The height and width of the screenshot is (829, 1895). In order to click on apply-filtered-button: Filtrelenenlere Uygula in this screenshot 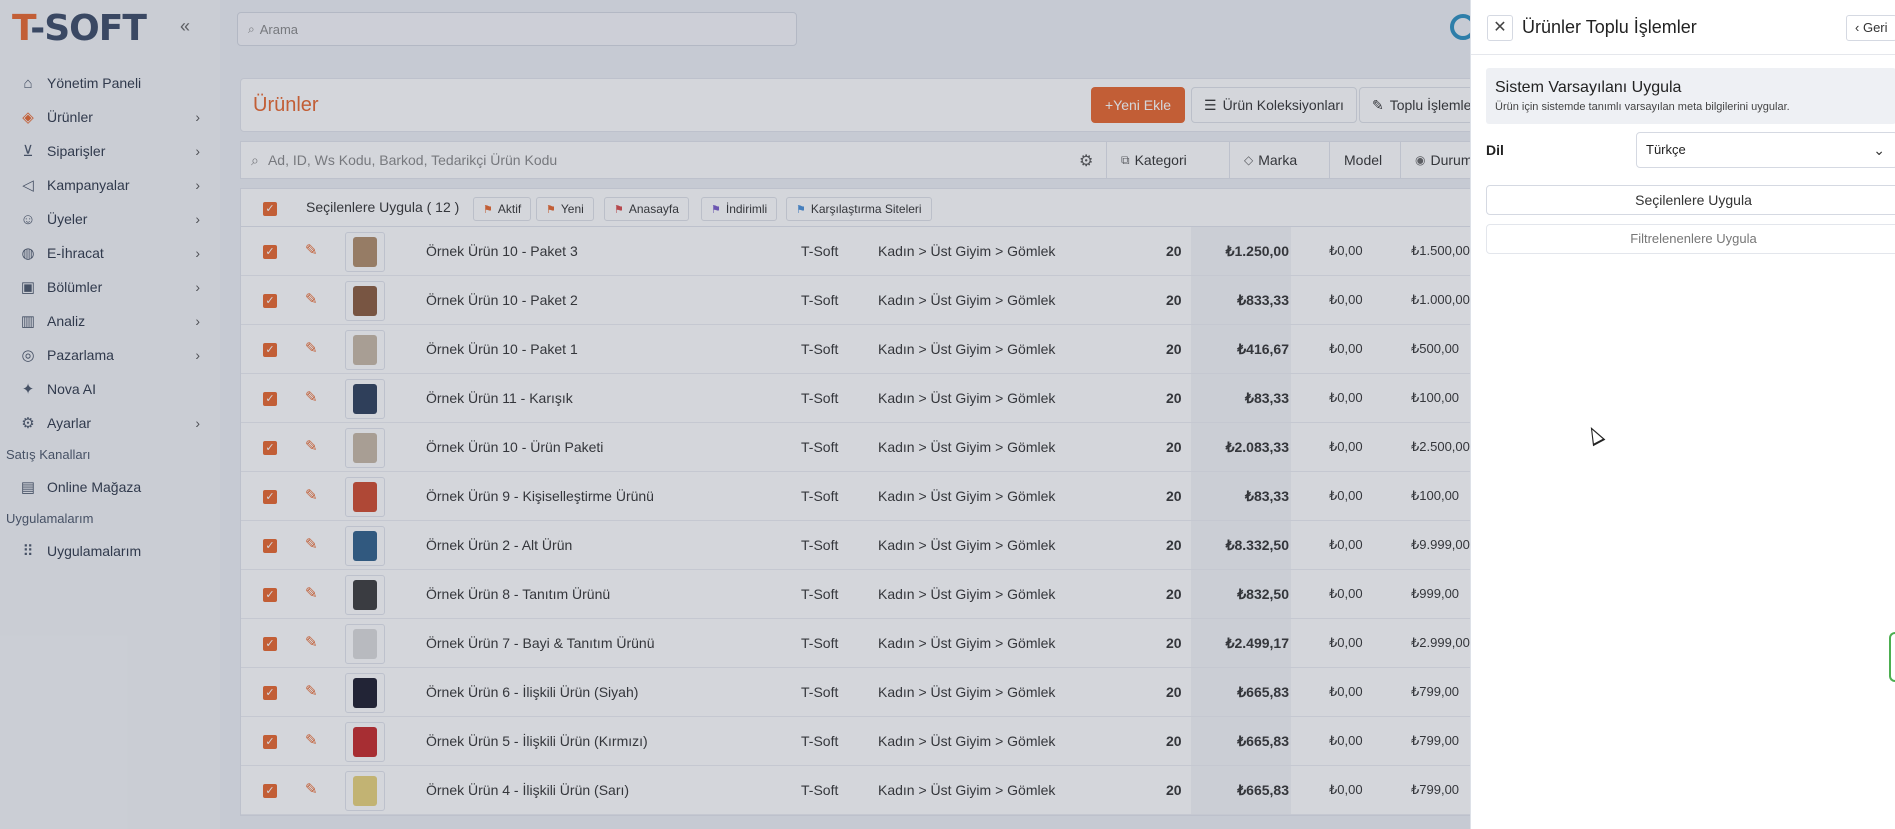, I will do `click(1690, 239)`.